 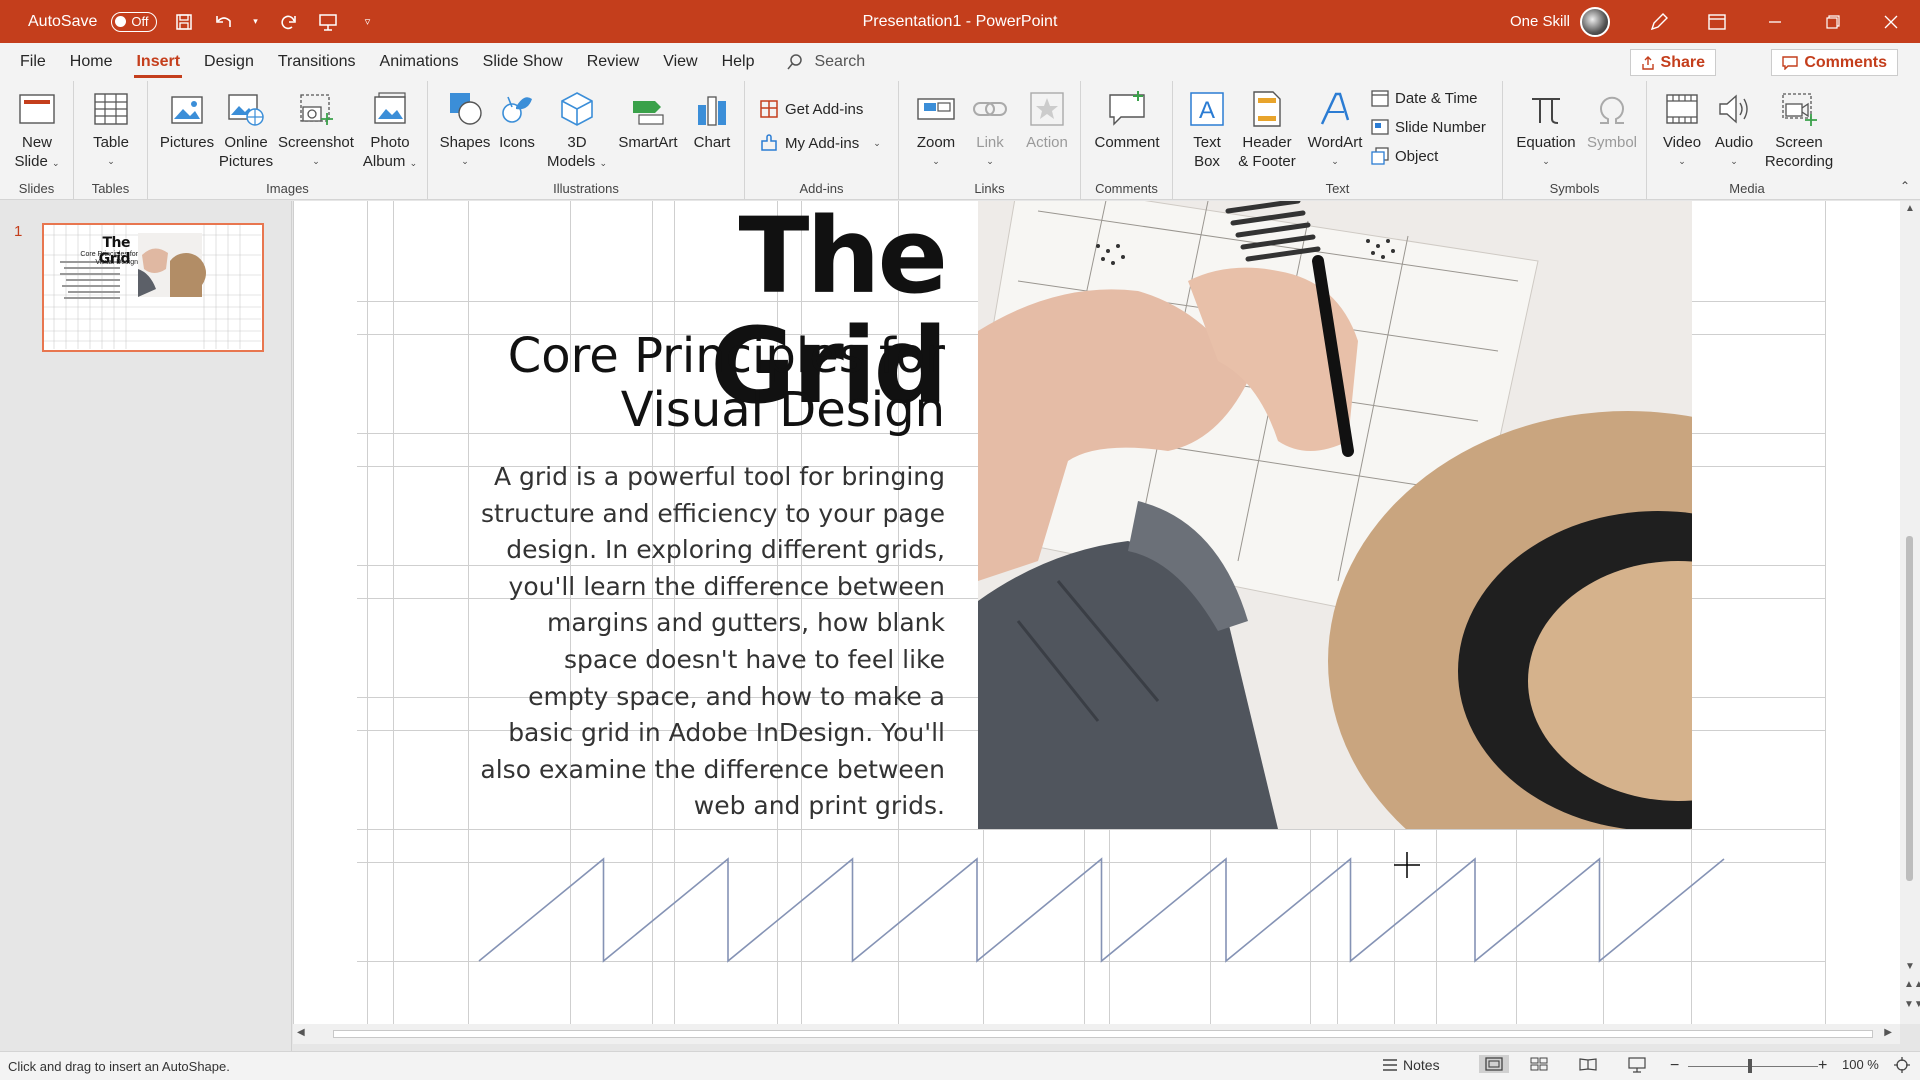 I want to click on scroll-right-icon: ▶, so click(x=1888, y=1032).